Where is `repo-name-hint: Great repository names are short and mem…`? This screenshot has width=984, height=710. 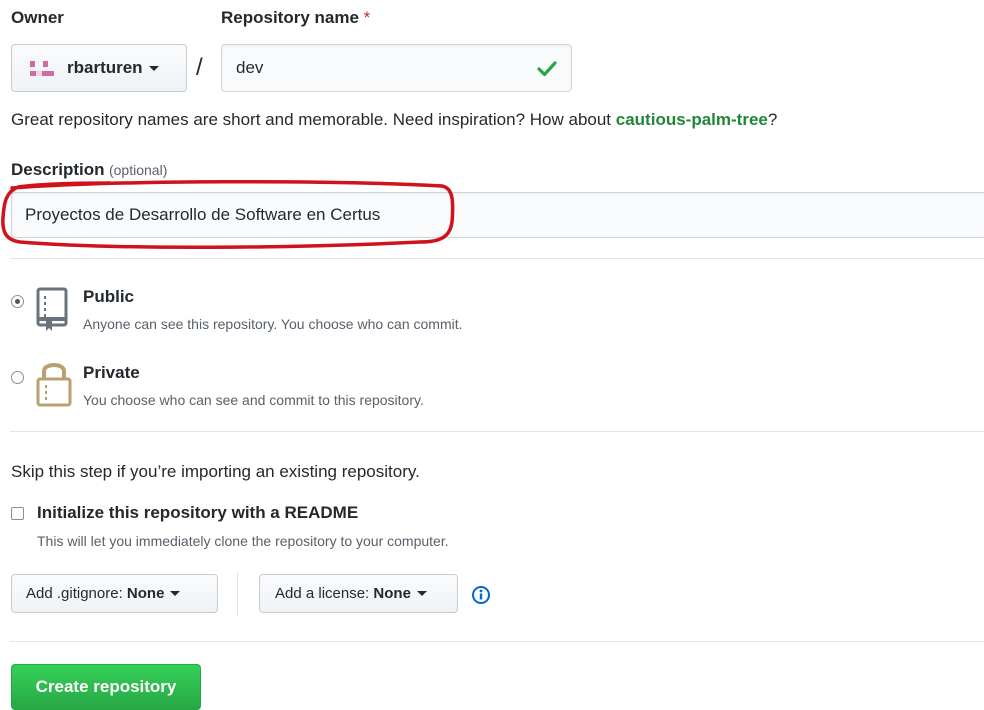 repo-name-hint: Great repository names are short and mem… is located at coordinates (394, 119).